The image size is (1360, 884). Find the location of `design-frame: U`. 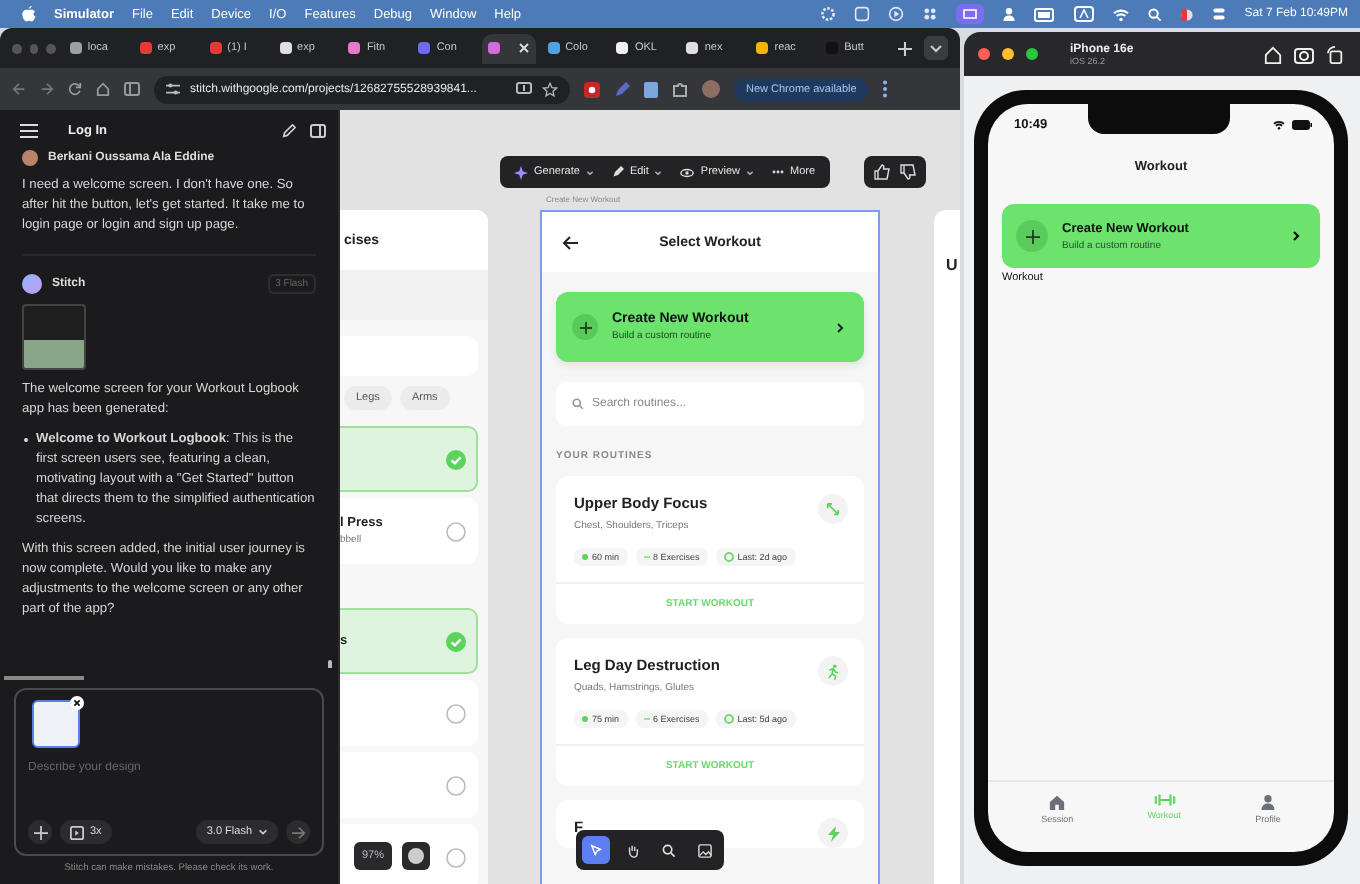

design-frame: U is located at coordinates (947, 547).